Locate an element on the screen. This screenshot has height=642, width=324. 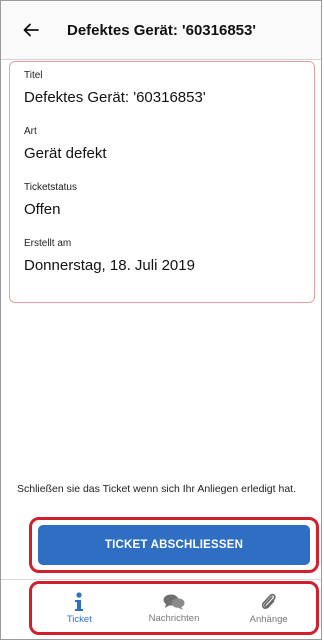
field-label: Titel is located at coordinates (33, 75).